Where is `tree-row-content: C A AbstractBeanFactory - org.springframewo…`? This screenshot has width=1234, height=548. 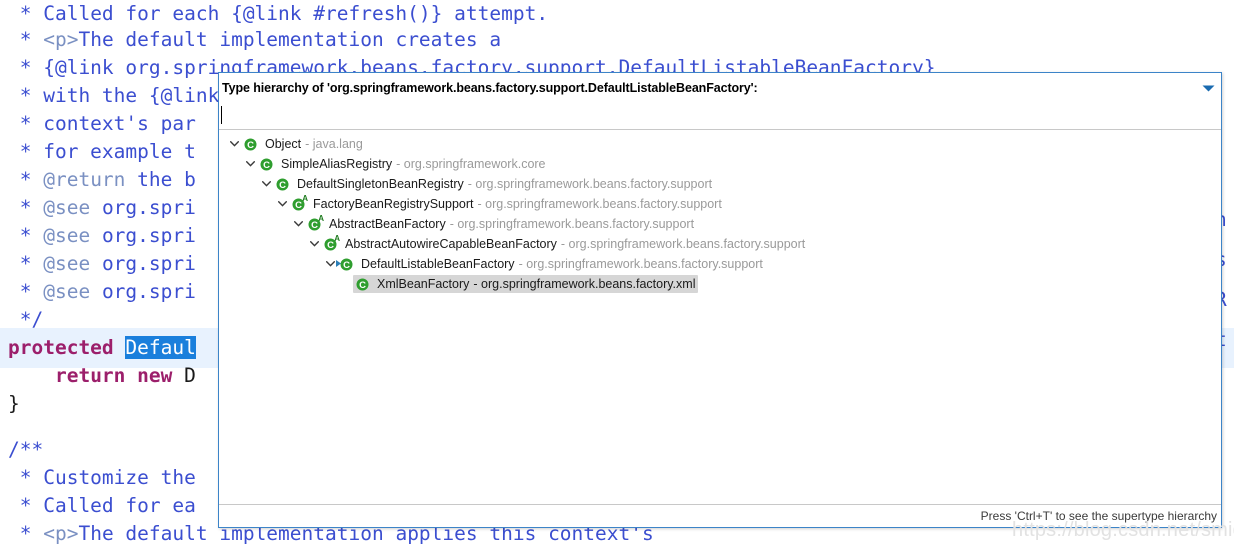 tree-row-content: C A AbstractBeanFactory - org.springframewo… is located at coordinates (501, 224).